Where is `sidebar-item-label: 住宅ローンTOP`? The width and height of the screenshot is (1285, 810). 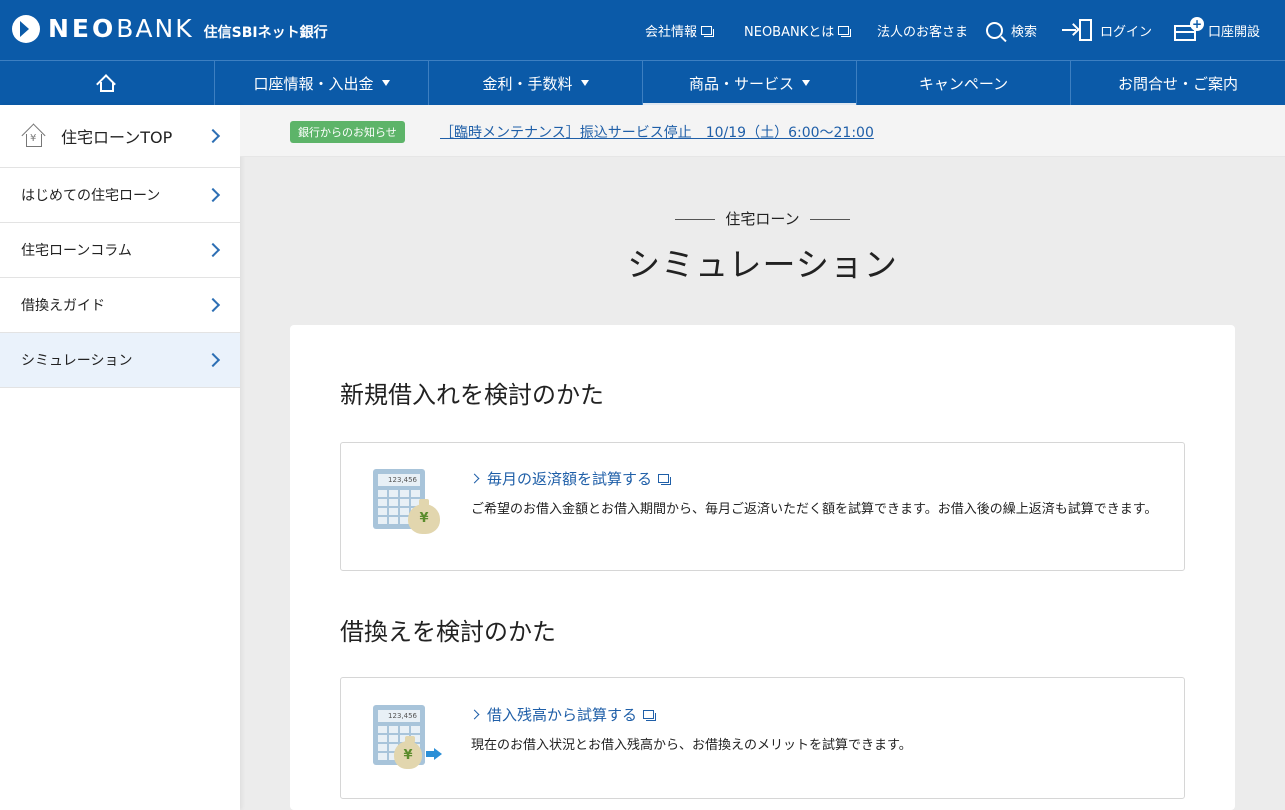 sidebar-item-label: 住宅ローンTOP is located at coordinates (117, 137).